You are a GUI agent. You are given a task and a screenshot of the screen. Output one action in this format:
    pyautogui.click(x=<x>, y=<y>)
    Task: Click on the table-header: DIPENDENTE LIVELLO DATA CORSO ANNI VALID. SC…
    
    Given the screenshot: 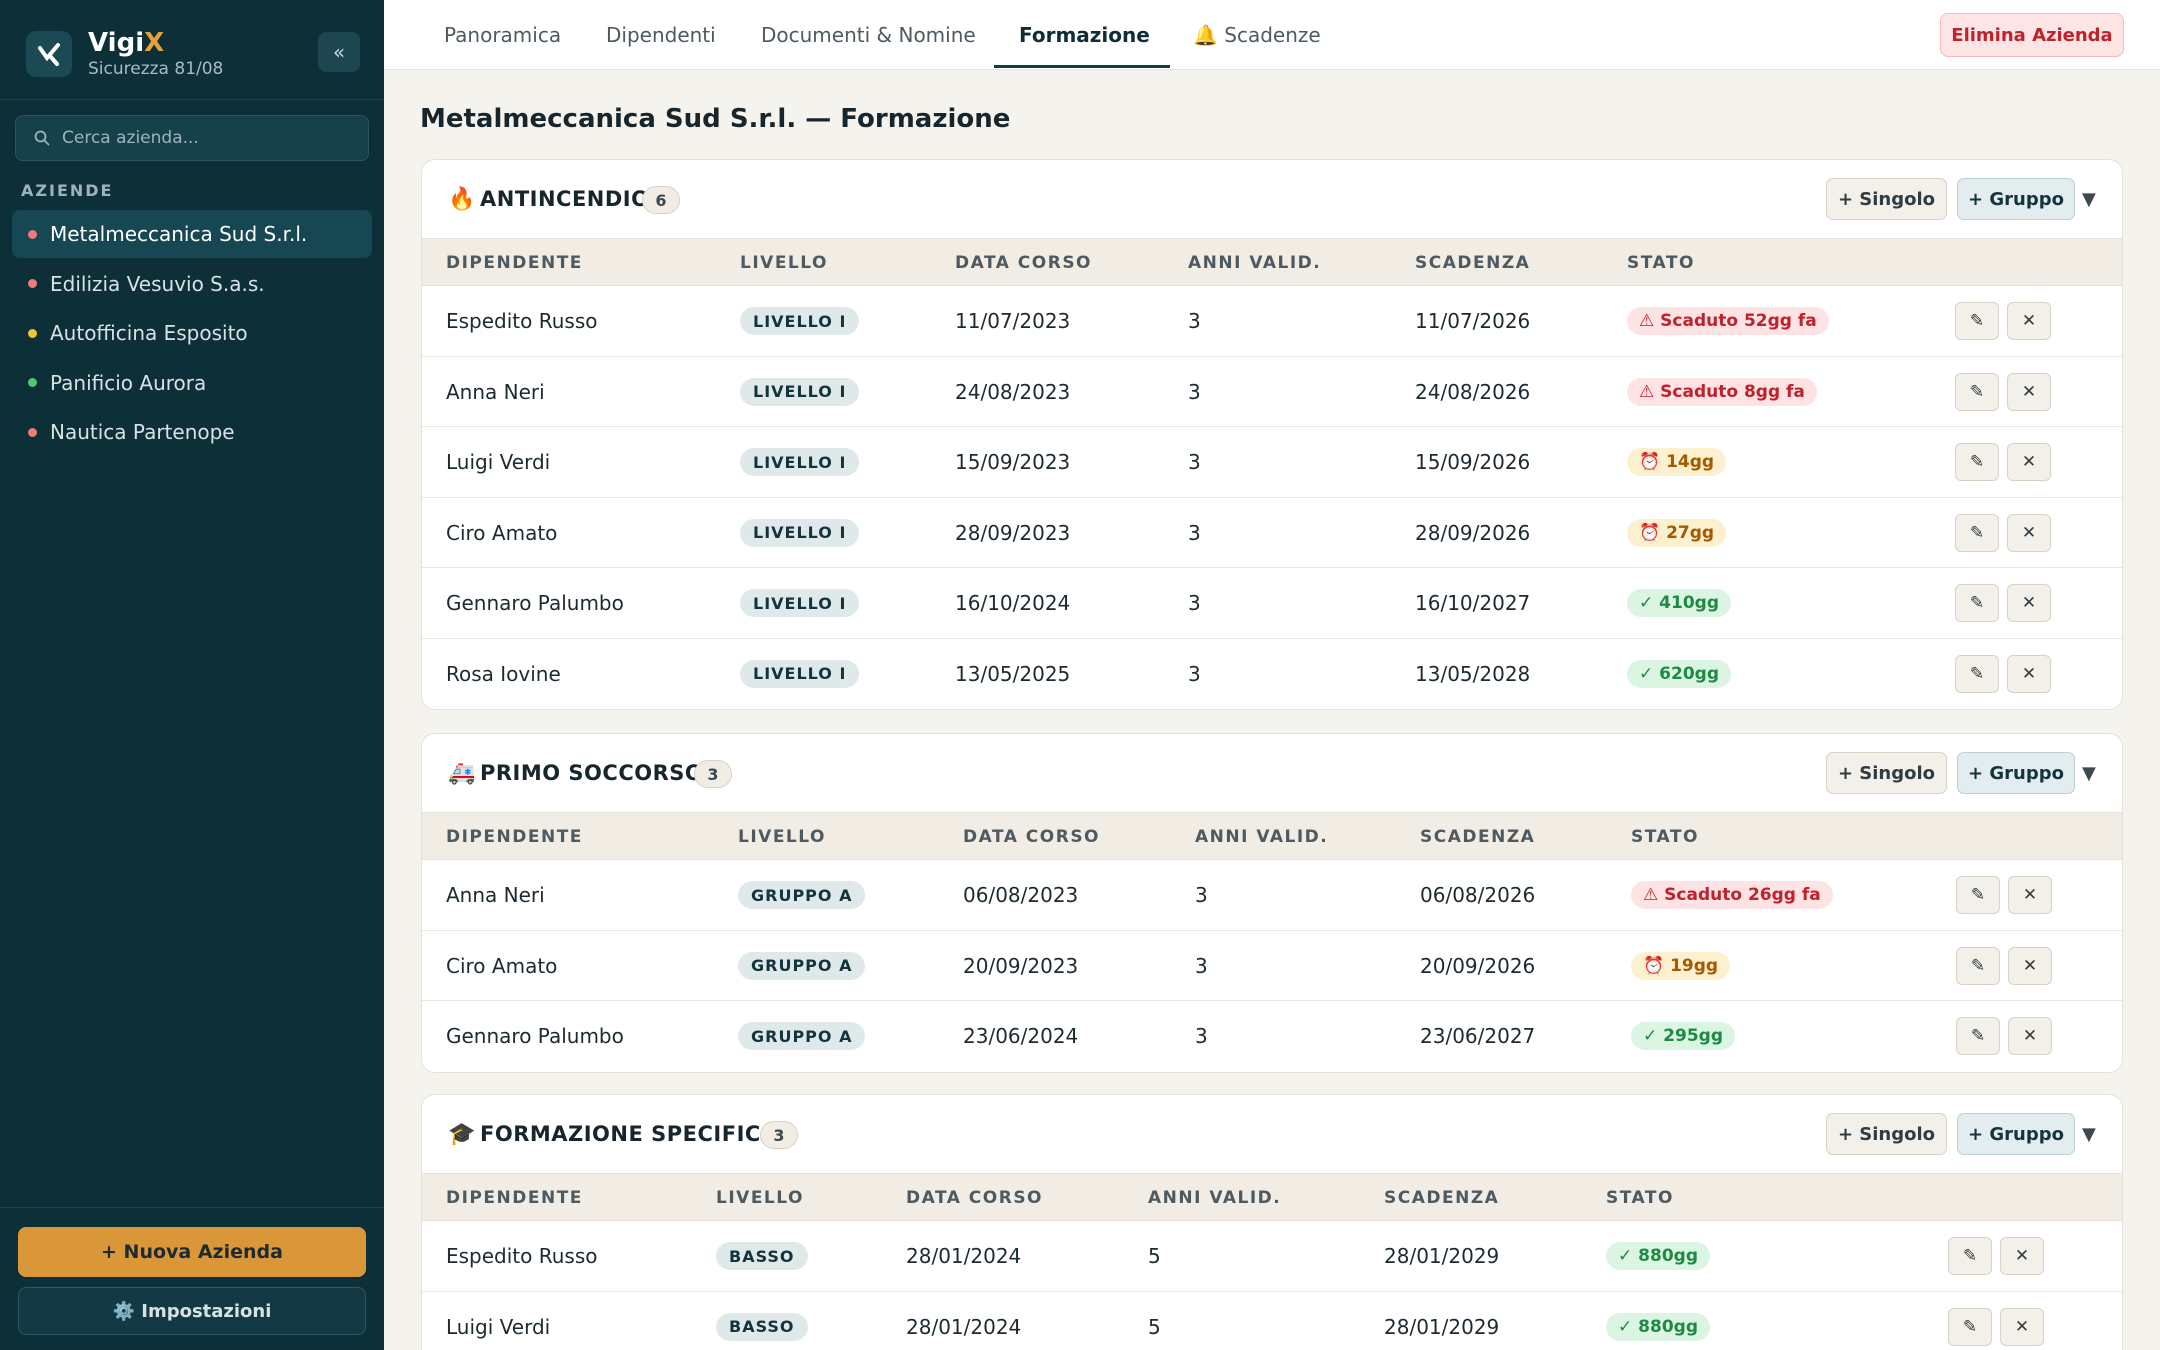 What is the action you would take?
    pyautogui.click(x=1272, y=1197)
    